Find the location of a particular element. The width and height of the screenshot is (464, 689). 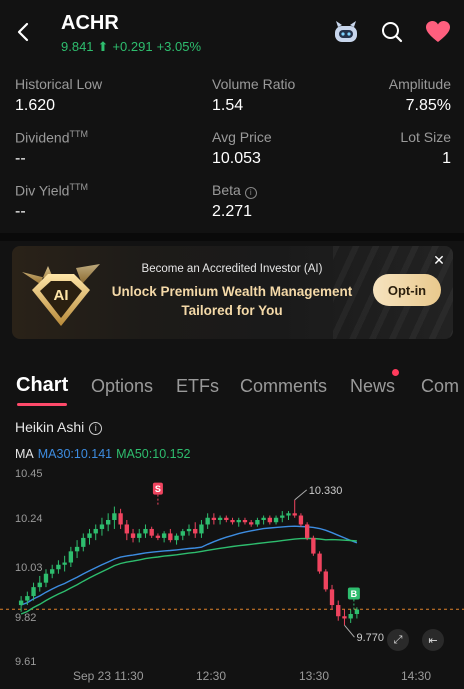

news-notification-dot is located at coordinates (395, 372).